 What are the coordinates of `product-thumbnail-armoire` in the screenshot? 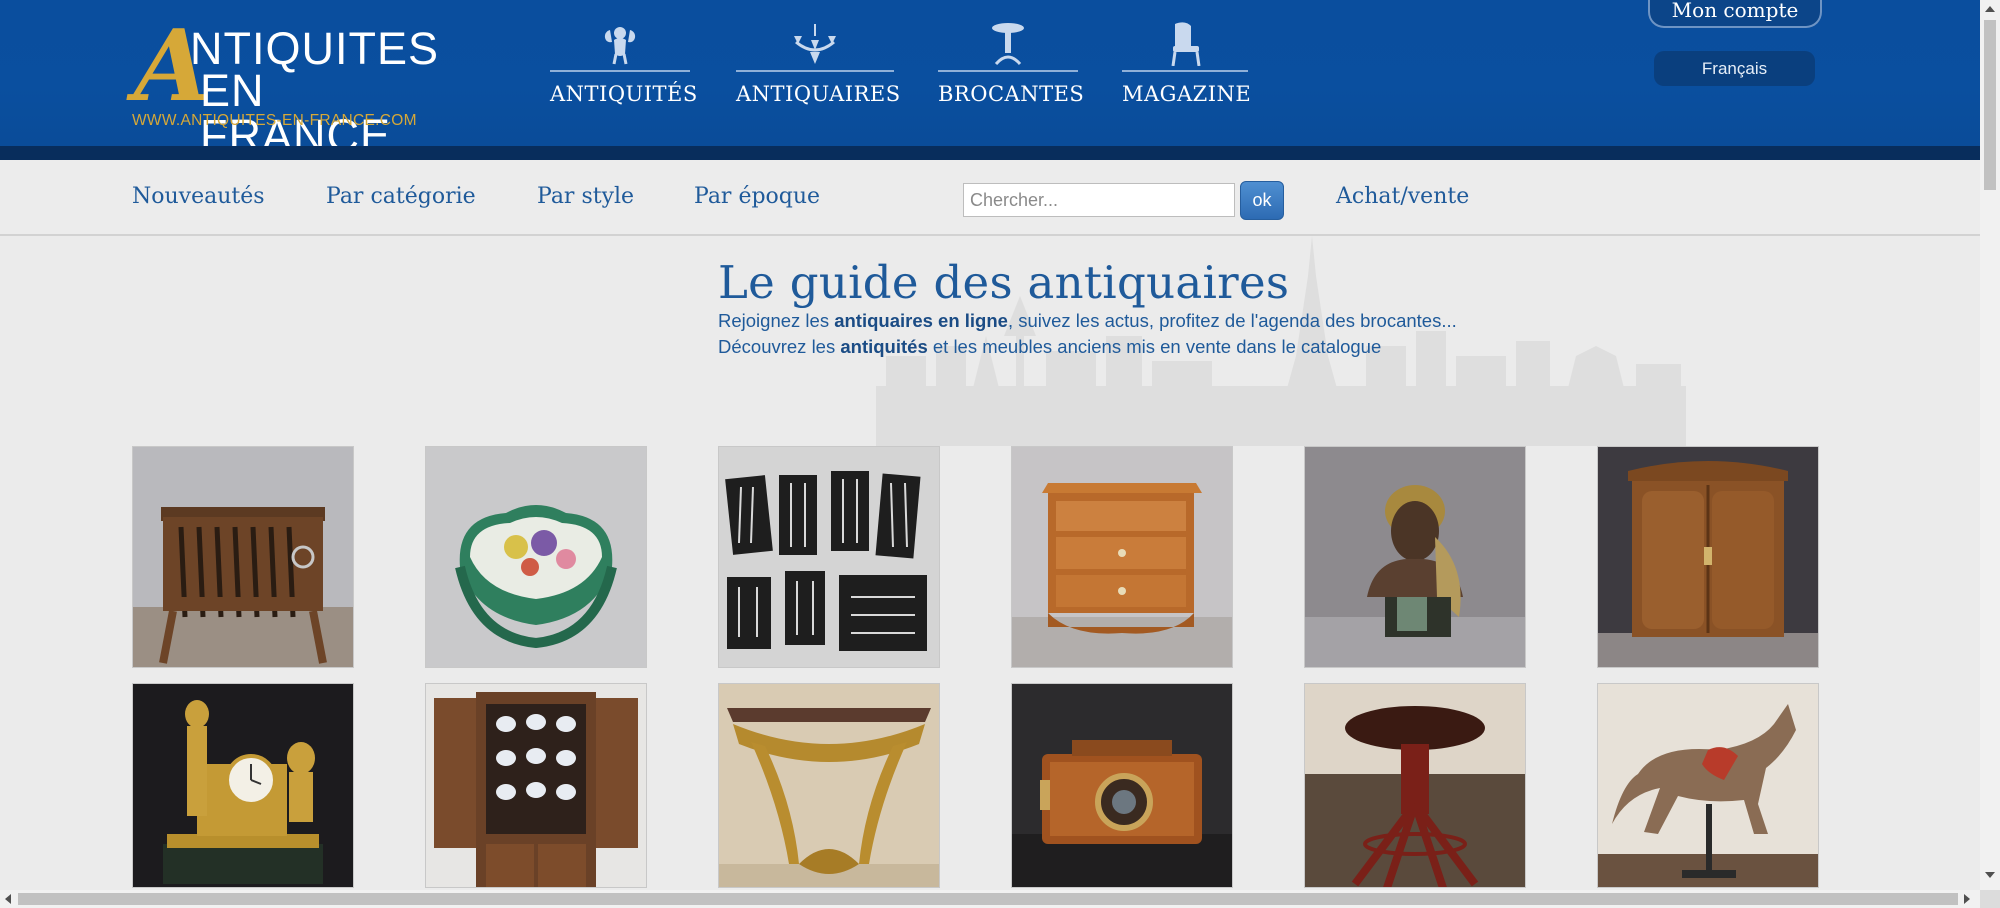 It's located at (1708, 557).